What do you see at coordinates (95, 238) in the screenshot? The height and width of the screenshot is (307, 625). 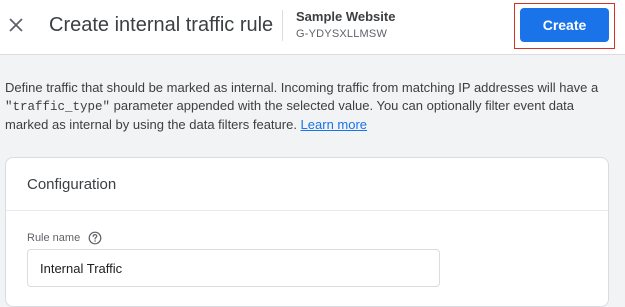 I see `help-circle-icon` at bounding box center [95, 238].